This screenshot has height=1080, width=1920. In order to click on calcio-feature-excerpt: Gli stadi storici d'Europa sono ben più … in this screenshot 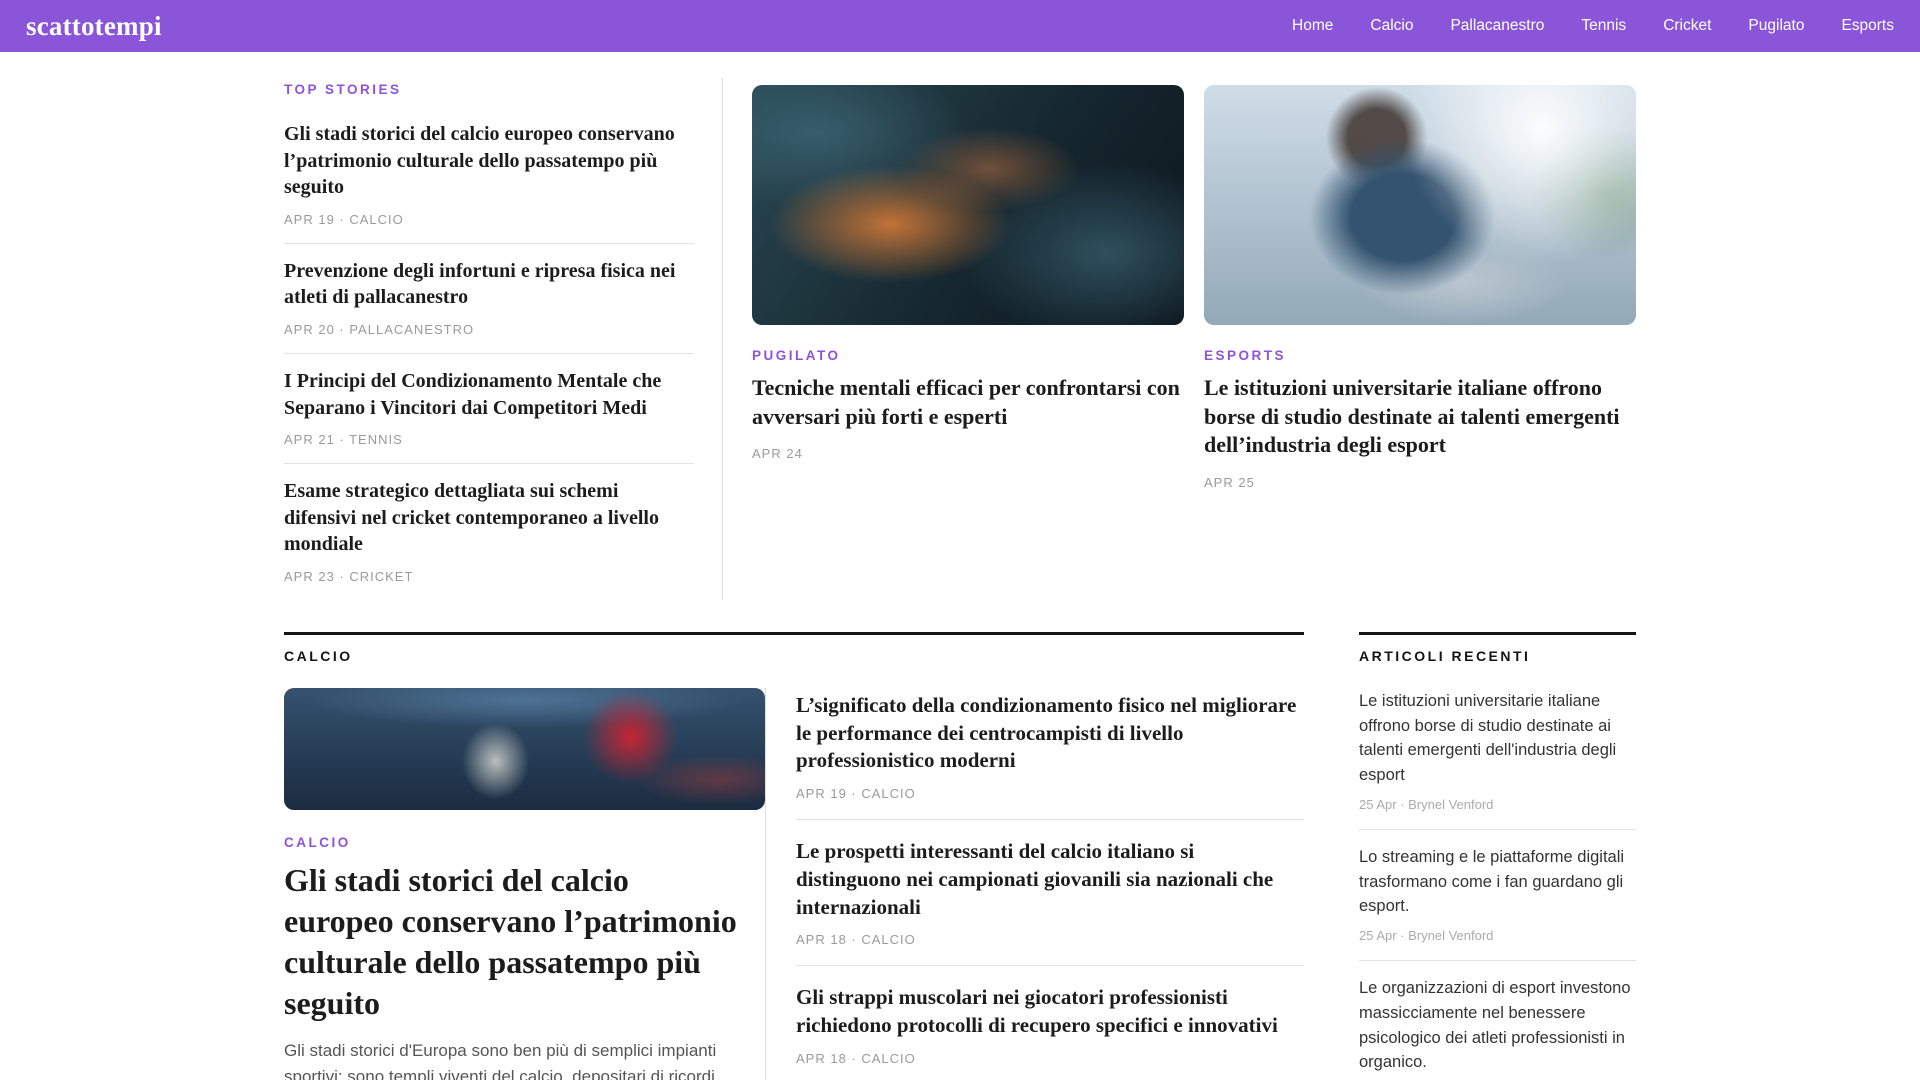, I will do `click(500, 1060)`.